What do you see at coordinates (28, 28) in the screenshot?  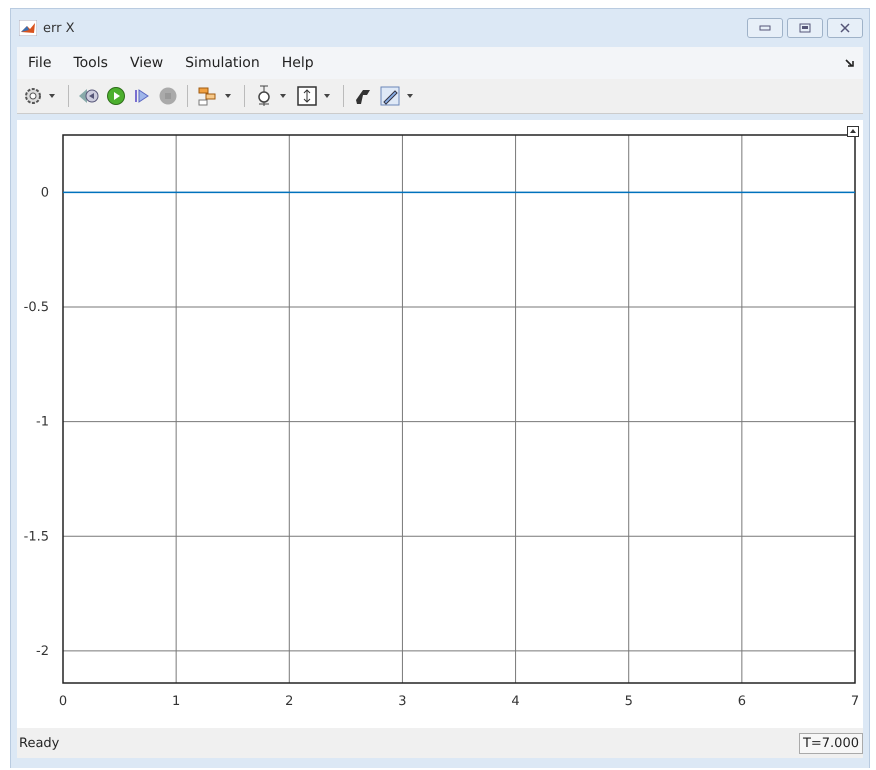 I see `app-logo-icon` at bounding box center [28, 28].